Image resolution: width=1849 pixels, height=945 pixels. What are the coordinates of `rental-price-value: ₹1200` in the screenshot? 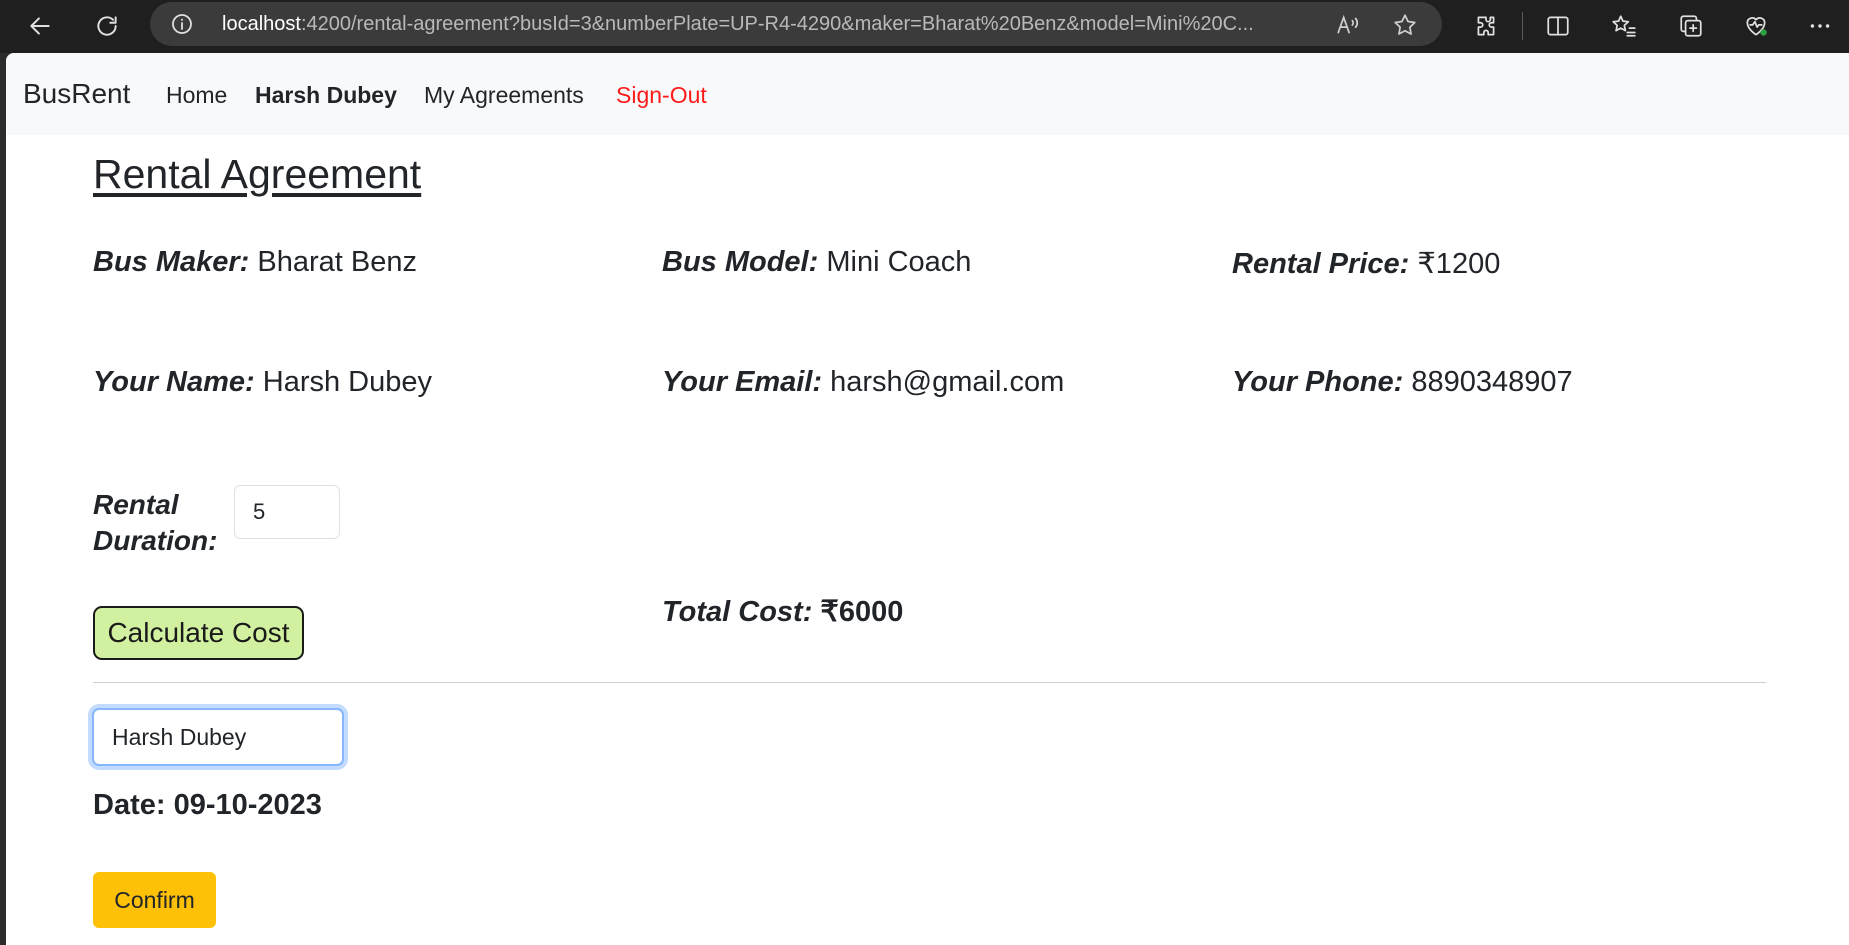 It's located at (1459, 264).